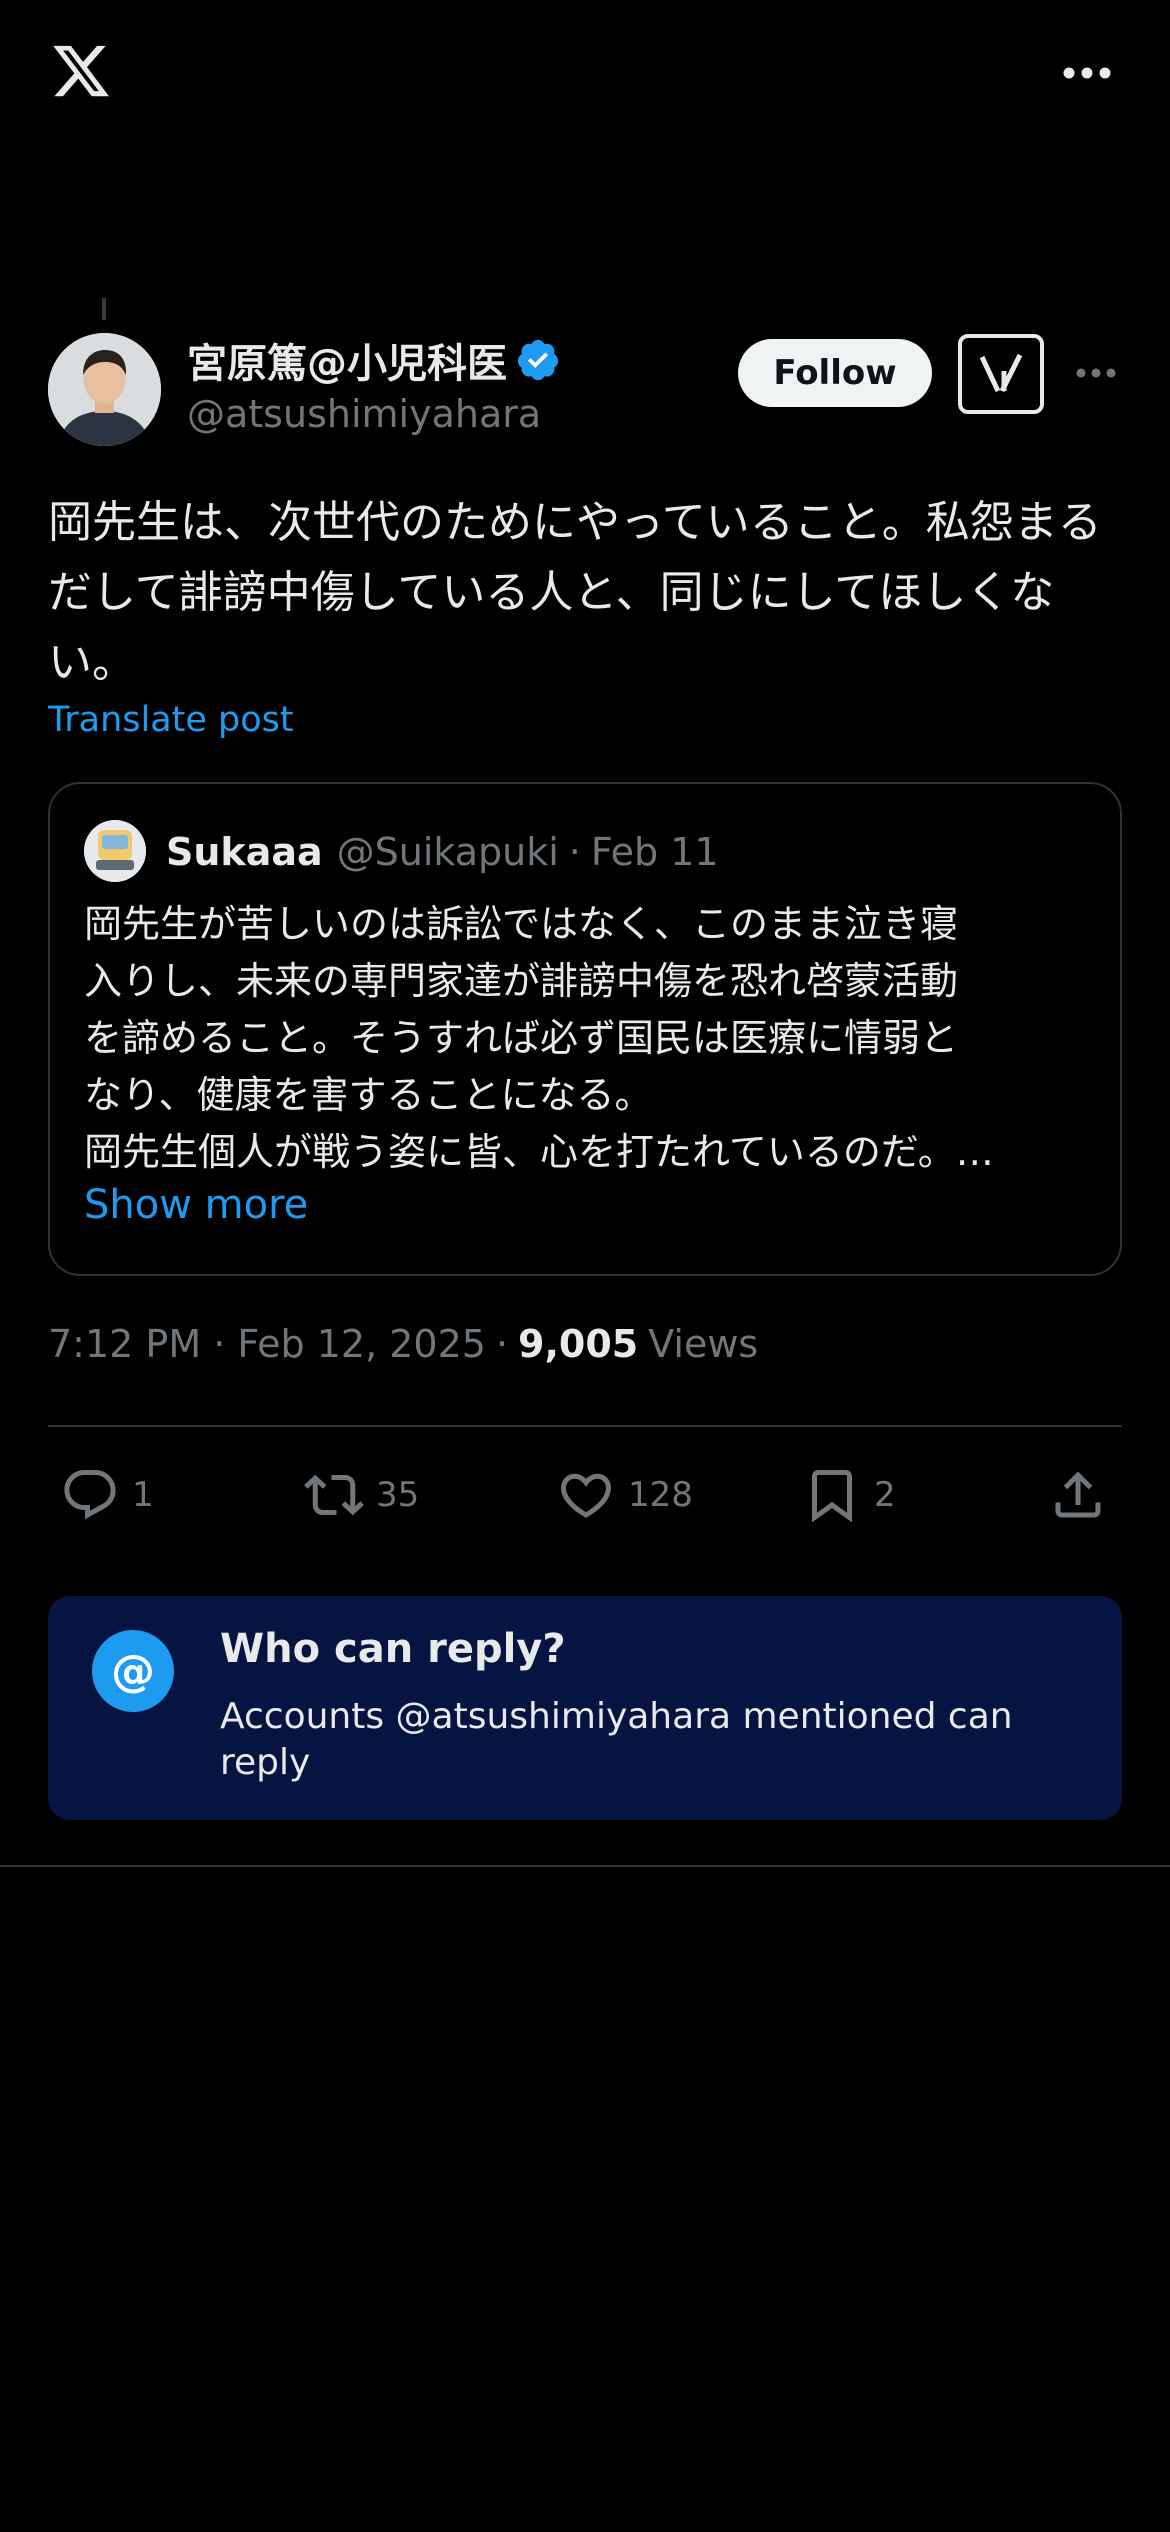  Describe the element at coordinates (393, 1649) in the screenshot. I see `who-can-reply-title: Who can reply?` at that location.